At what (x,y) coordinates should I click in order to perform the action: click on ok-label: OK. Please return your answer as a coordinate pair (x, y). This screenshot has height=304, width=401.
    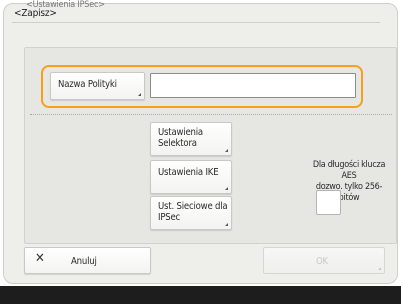
    Looking at the image, I should click on (322, 261).